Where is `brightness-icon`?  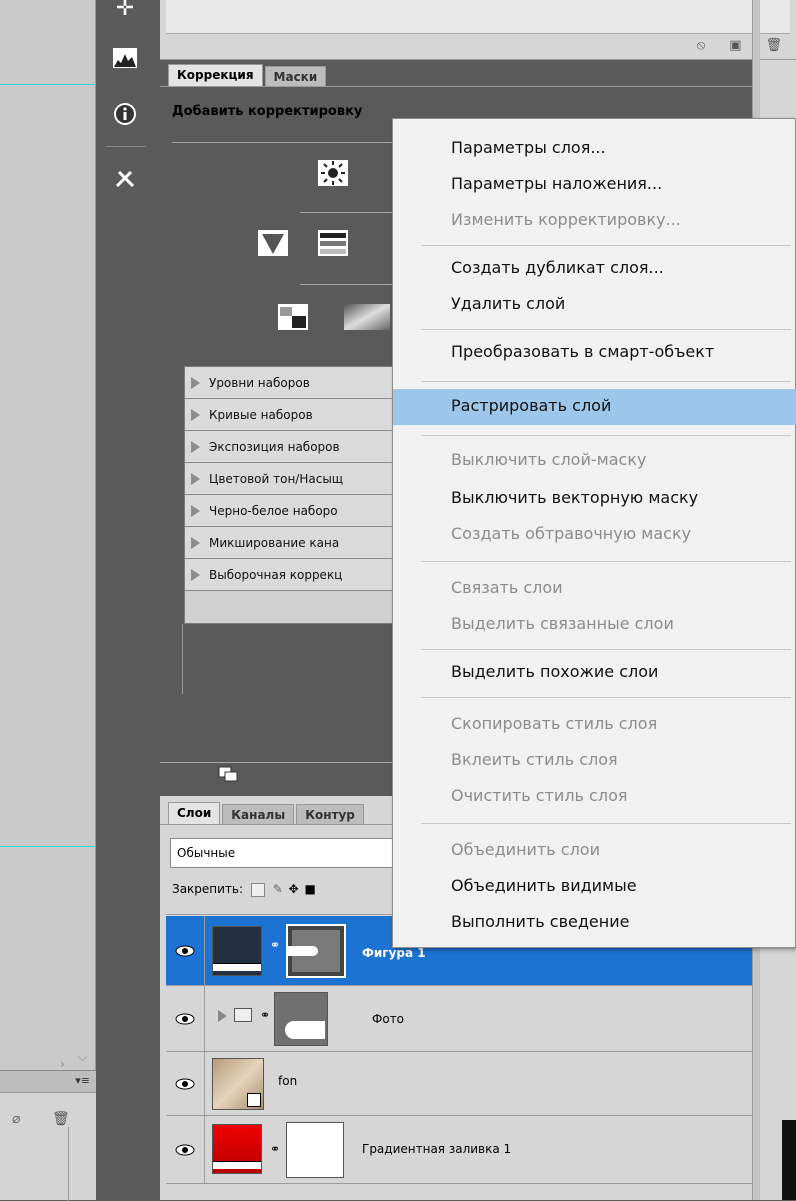 brightness-icon is located at coordinates (333, 173).